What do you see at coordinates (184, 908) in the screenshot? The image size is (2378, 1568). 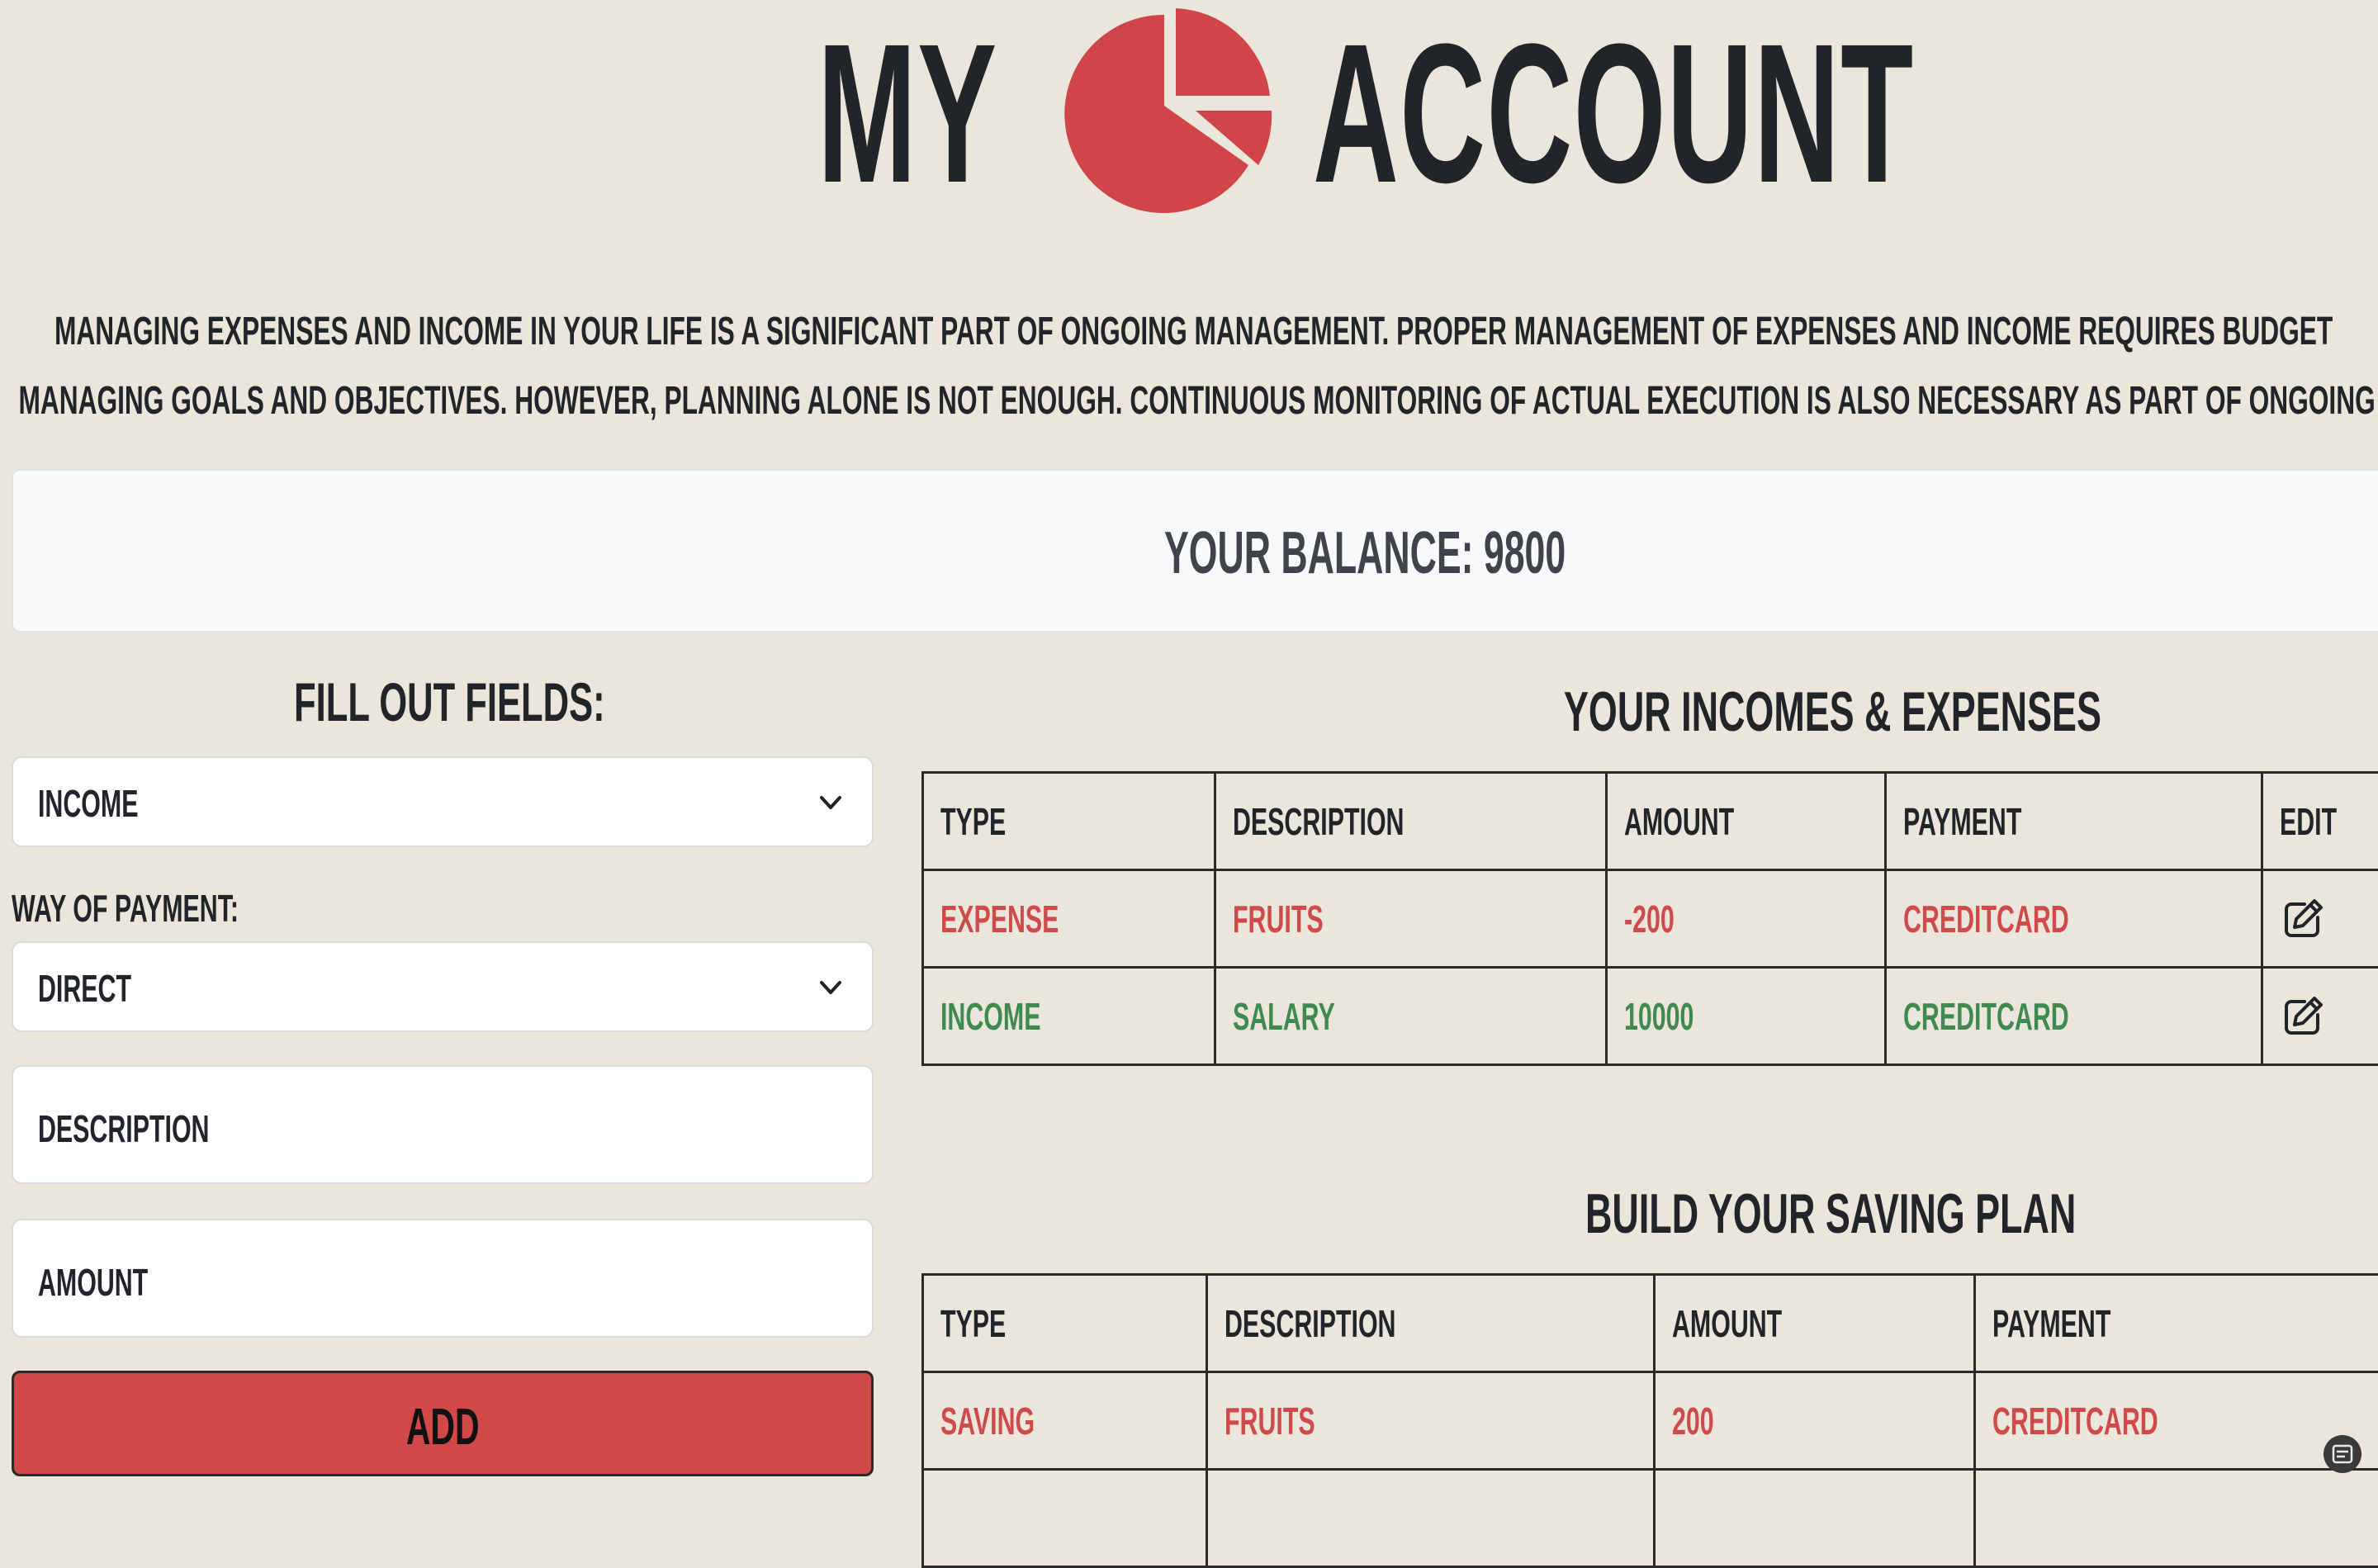 I see `payment-label: WAY OF PAYMENT:` at bounding box center [184, 908].